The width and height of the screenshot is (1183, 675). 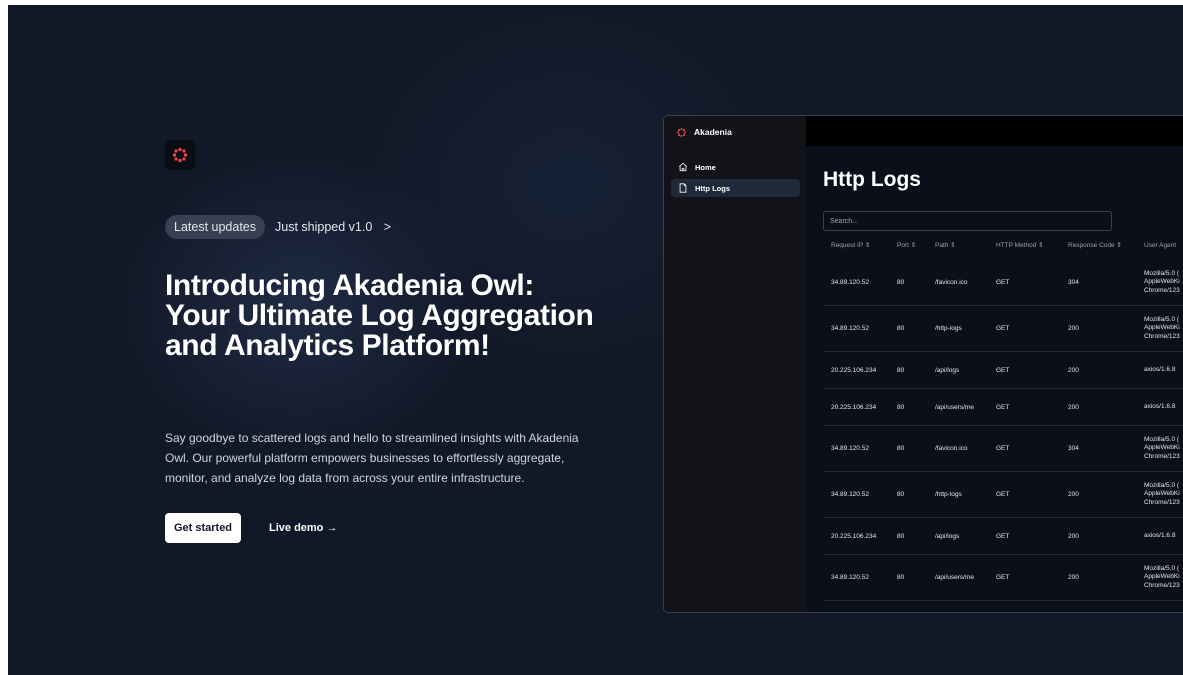 What do you see at coordinates (712, 188) in the screenshot?
I see `sidebar-item-label: Http Logs` at bounding box center [712, 188].